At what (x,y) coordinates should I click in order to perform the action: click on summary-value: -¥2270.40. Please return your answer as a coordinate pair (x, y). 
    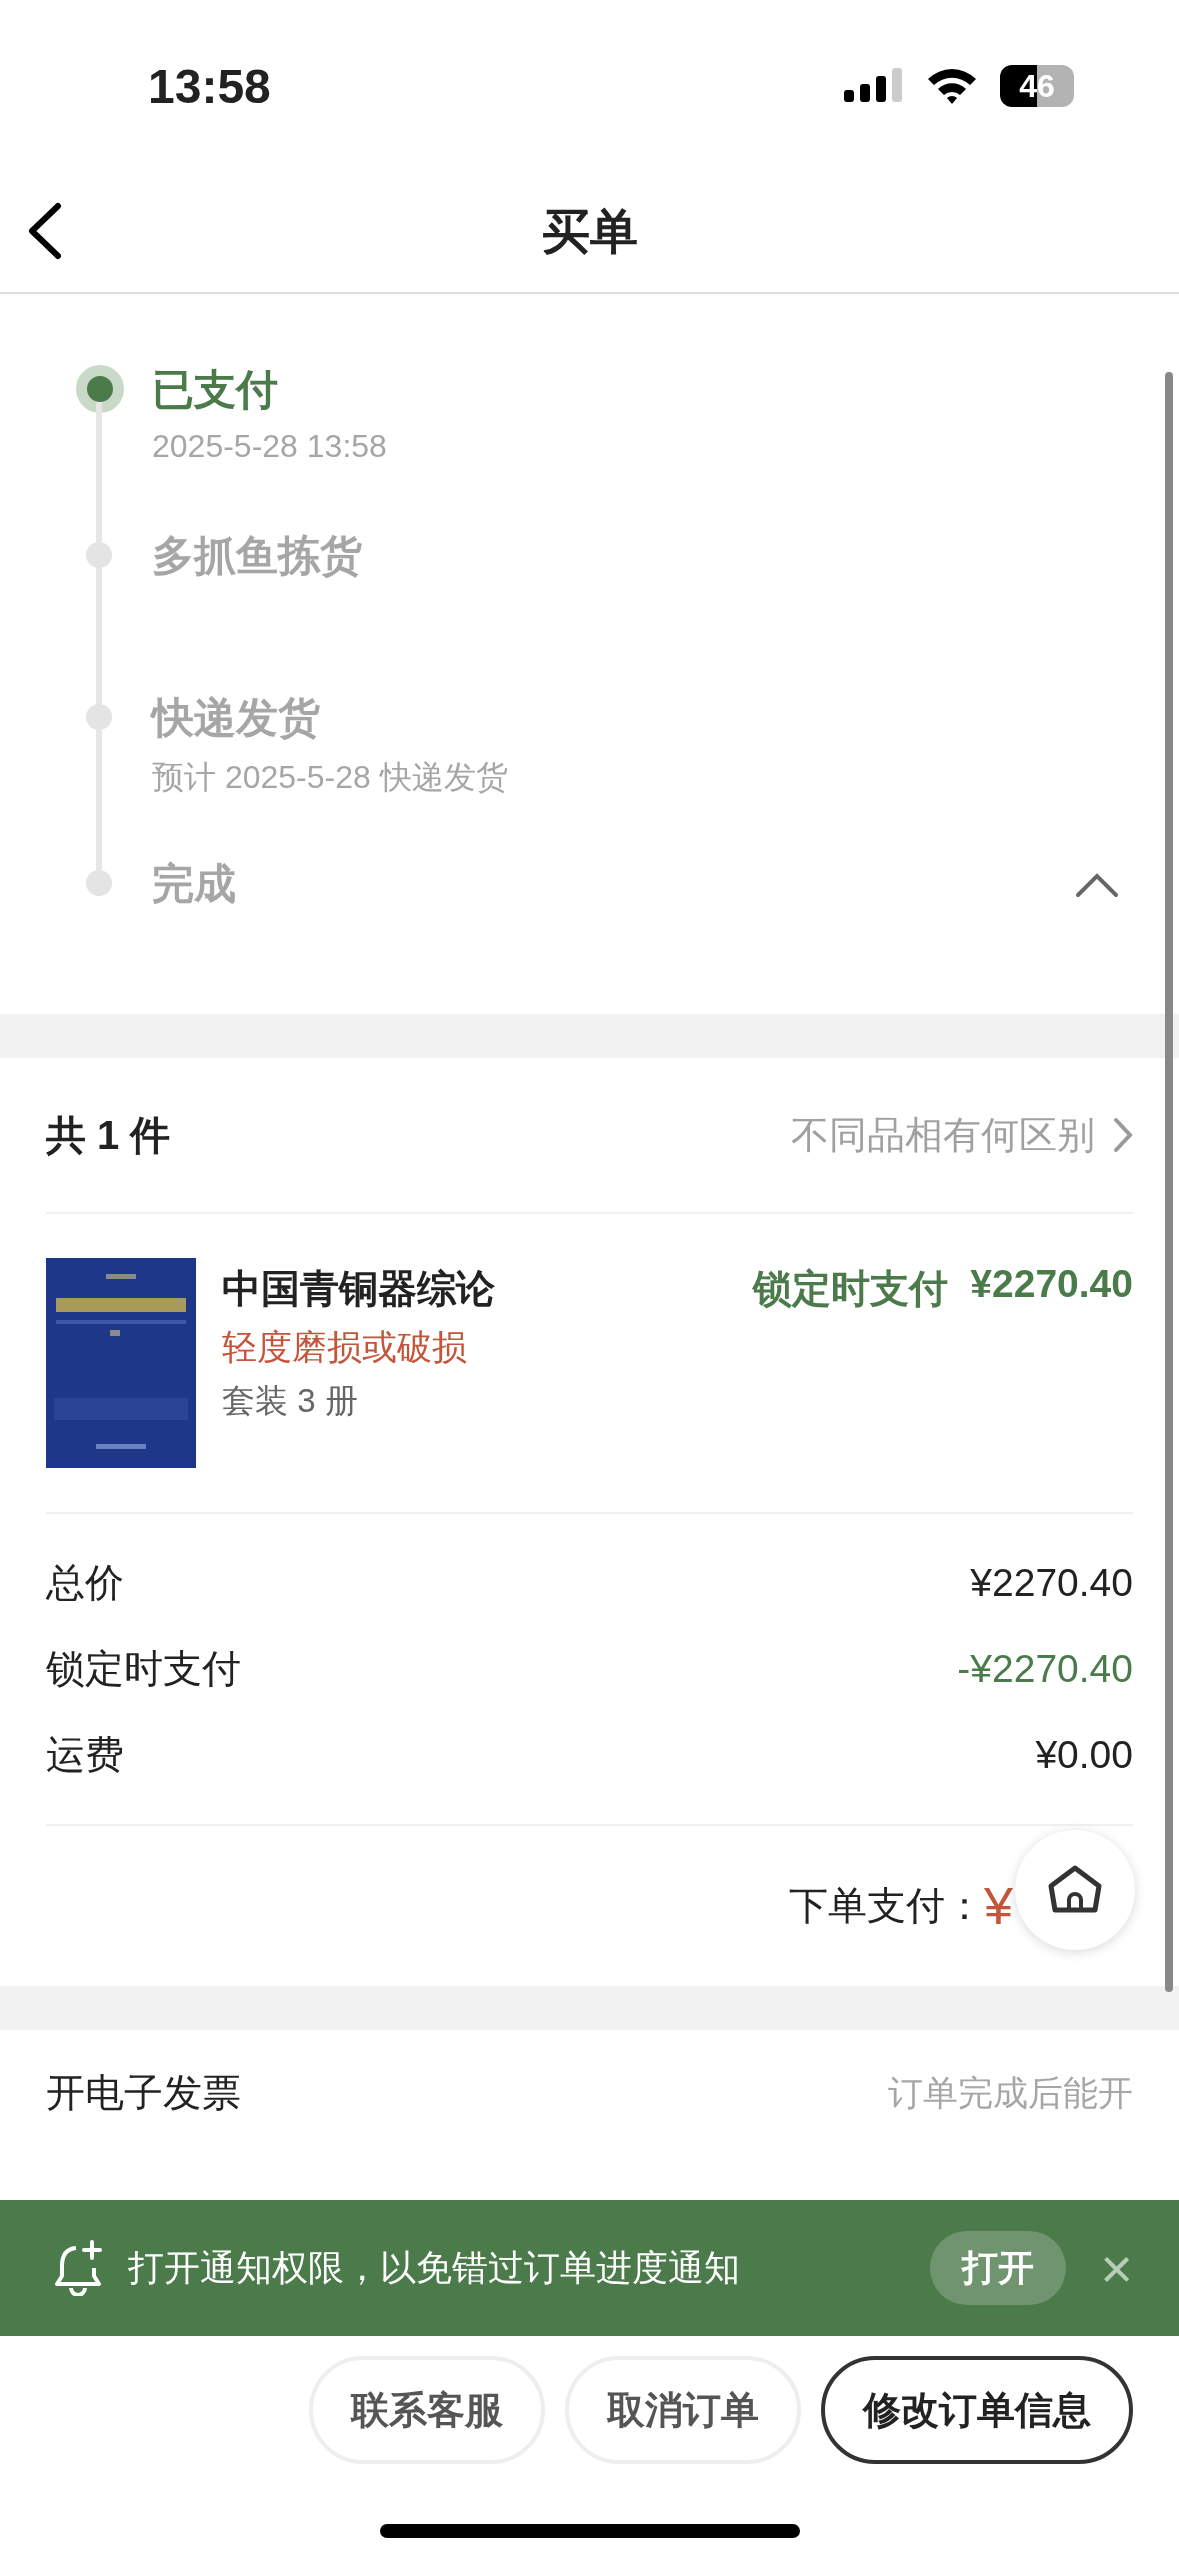
    Looking at the image, I should click on (1045, 1669).